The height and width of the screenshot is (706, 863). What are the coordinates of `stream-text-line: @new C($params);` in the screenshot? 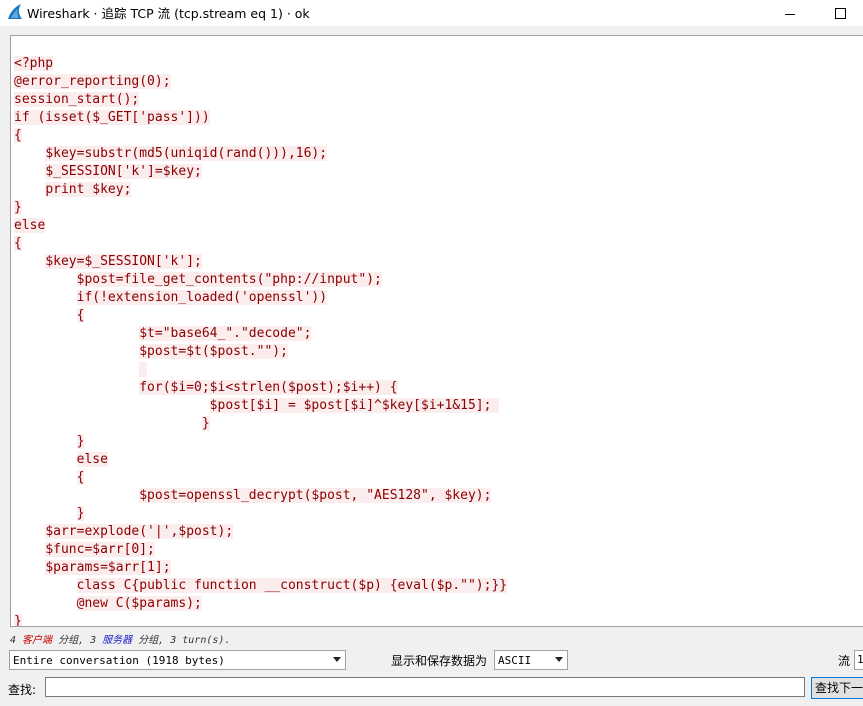 It's located at (260, 604).